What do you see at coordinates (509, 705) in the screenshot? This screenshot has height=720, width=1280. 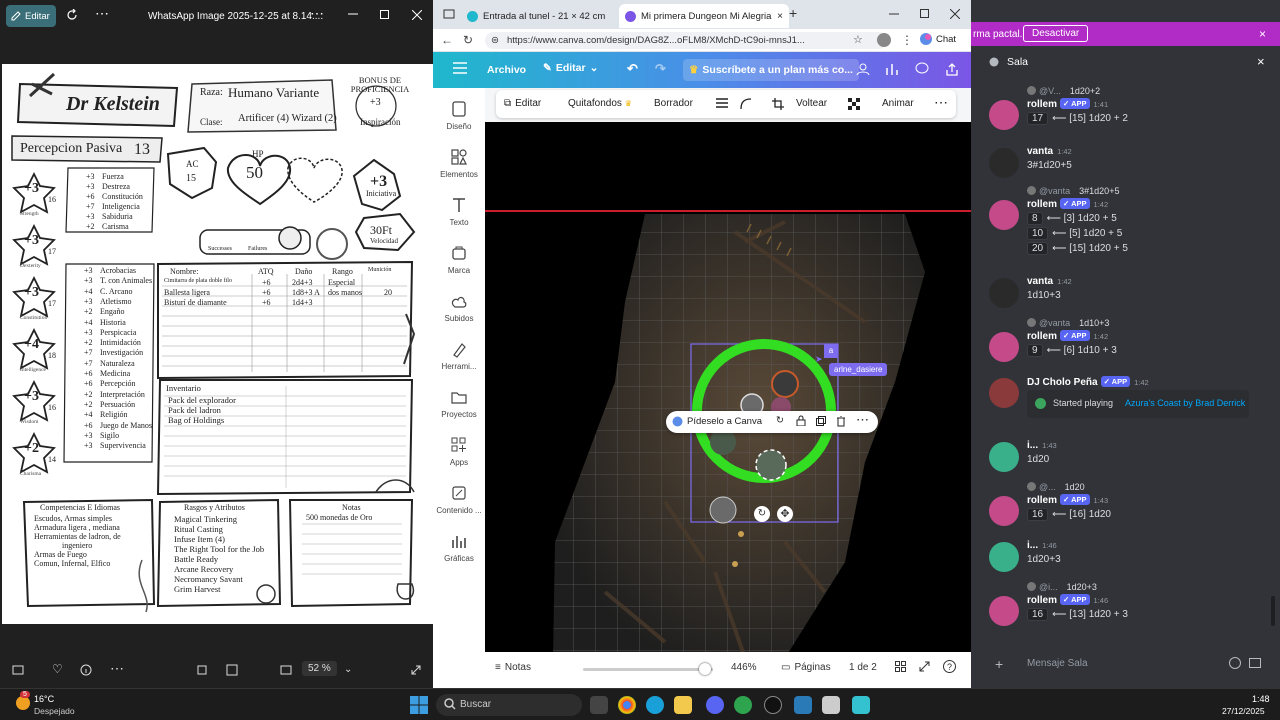 I see `taskbar-search: Buscar` at bounding box center [509, 705].